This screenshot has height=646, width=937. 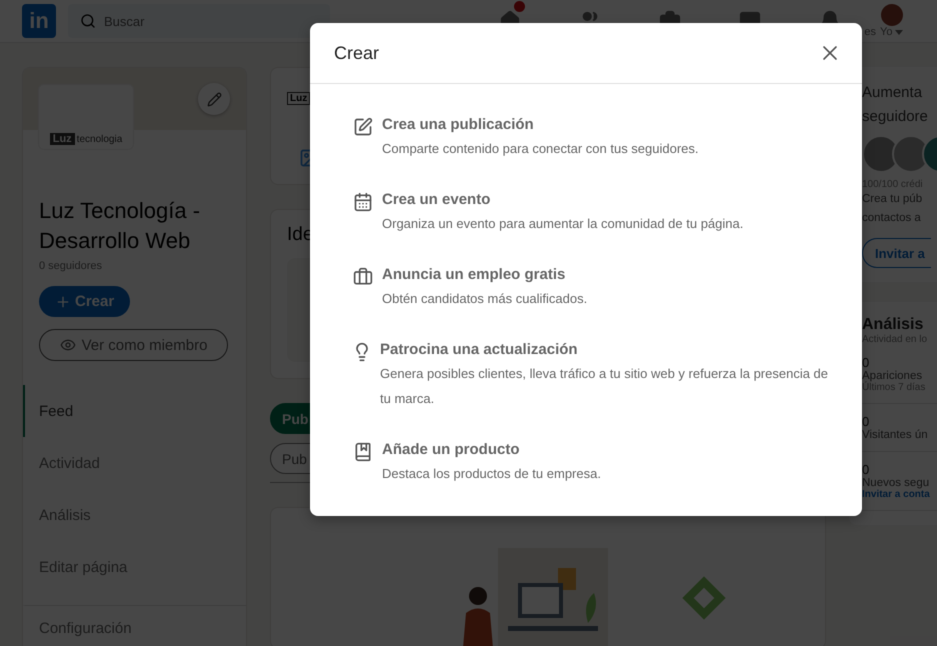 I want to click on option-description: Obtén candidatos más cualificados., so click(x=485, y=299).